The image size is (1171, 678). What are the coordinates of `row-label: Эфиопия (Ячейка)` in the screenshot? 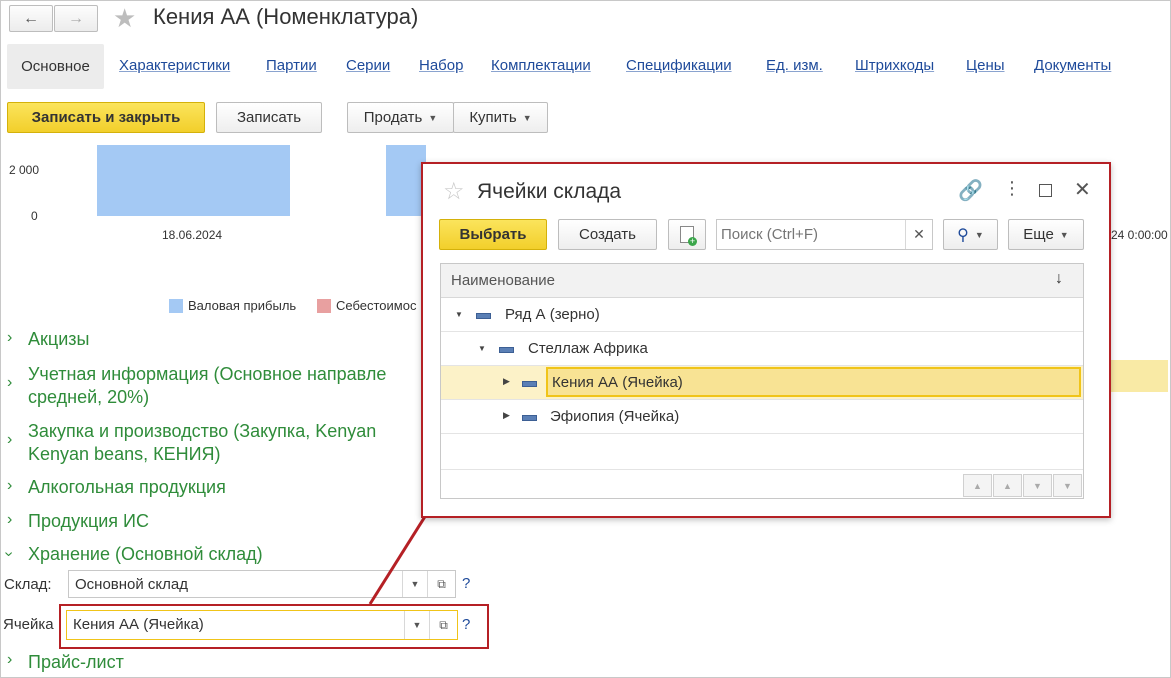 It's located at (615, 416).